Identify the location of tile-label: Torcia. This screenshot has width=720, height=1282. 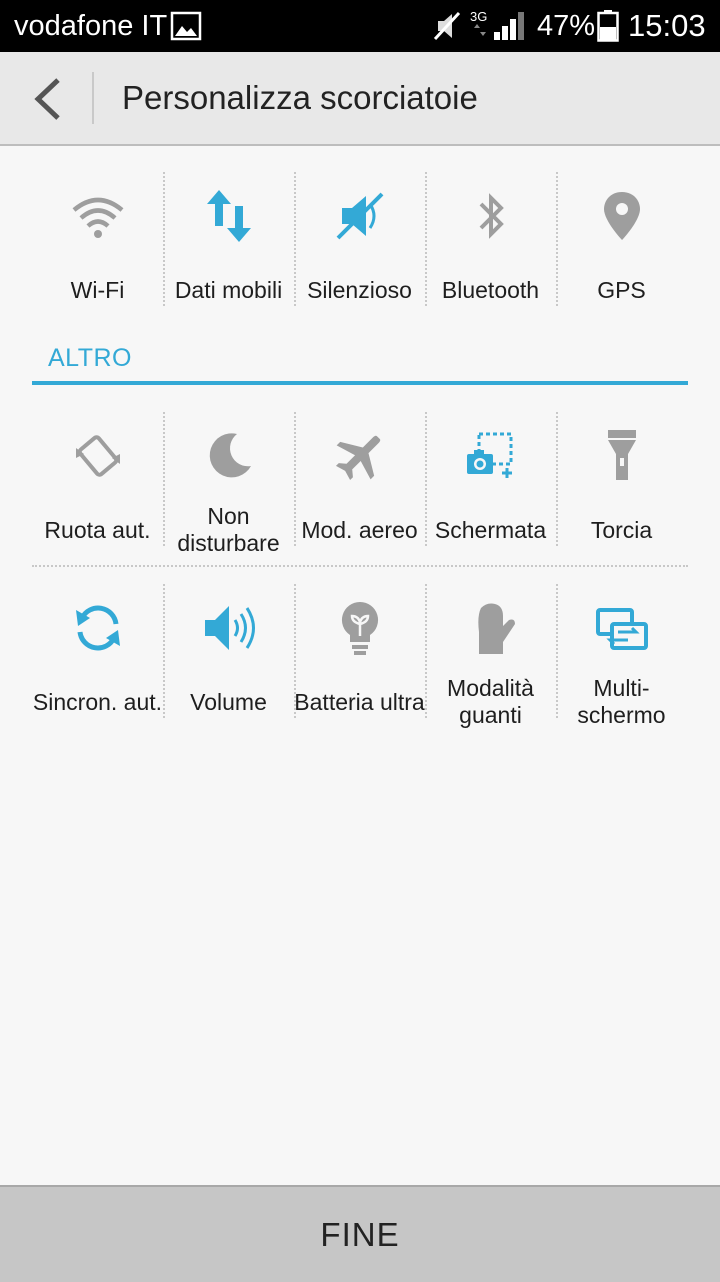
(621, 529).